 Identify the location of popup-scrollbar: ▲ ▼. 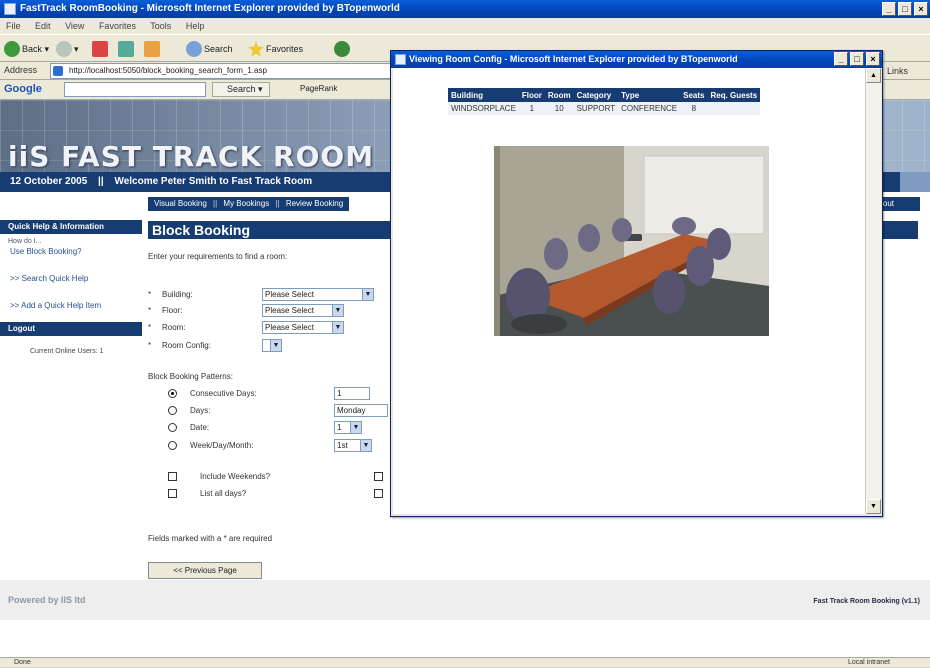
(873, 291).